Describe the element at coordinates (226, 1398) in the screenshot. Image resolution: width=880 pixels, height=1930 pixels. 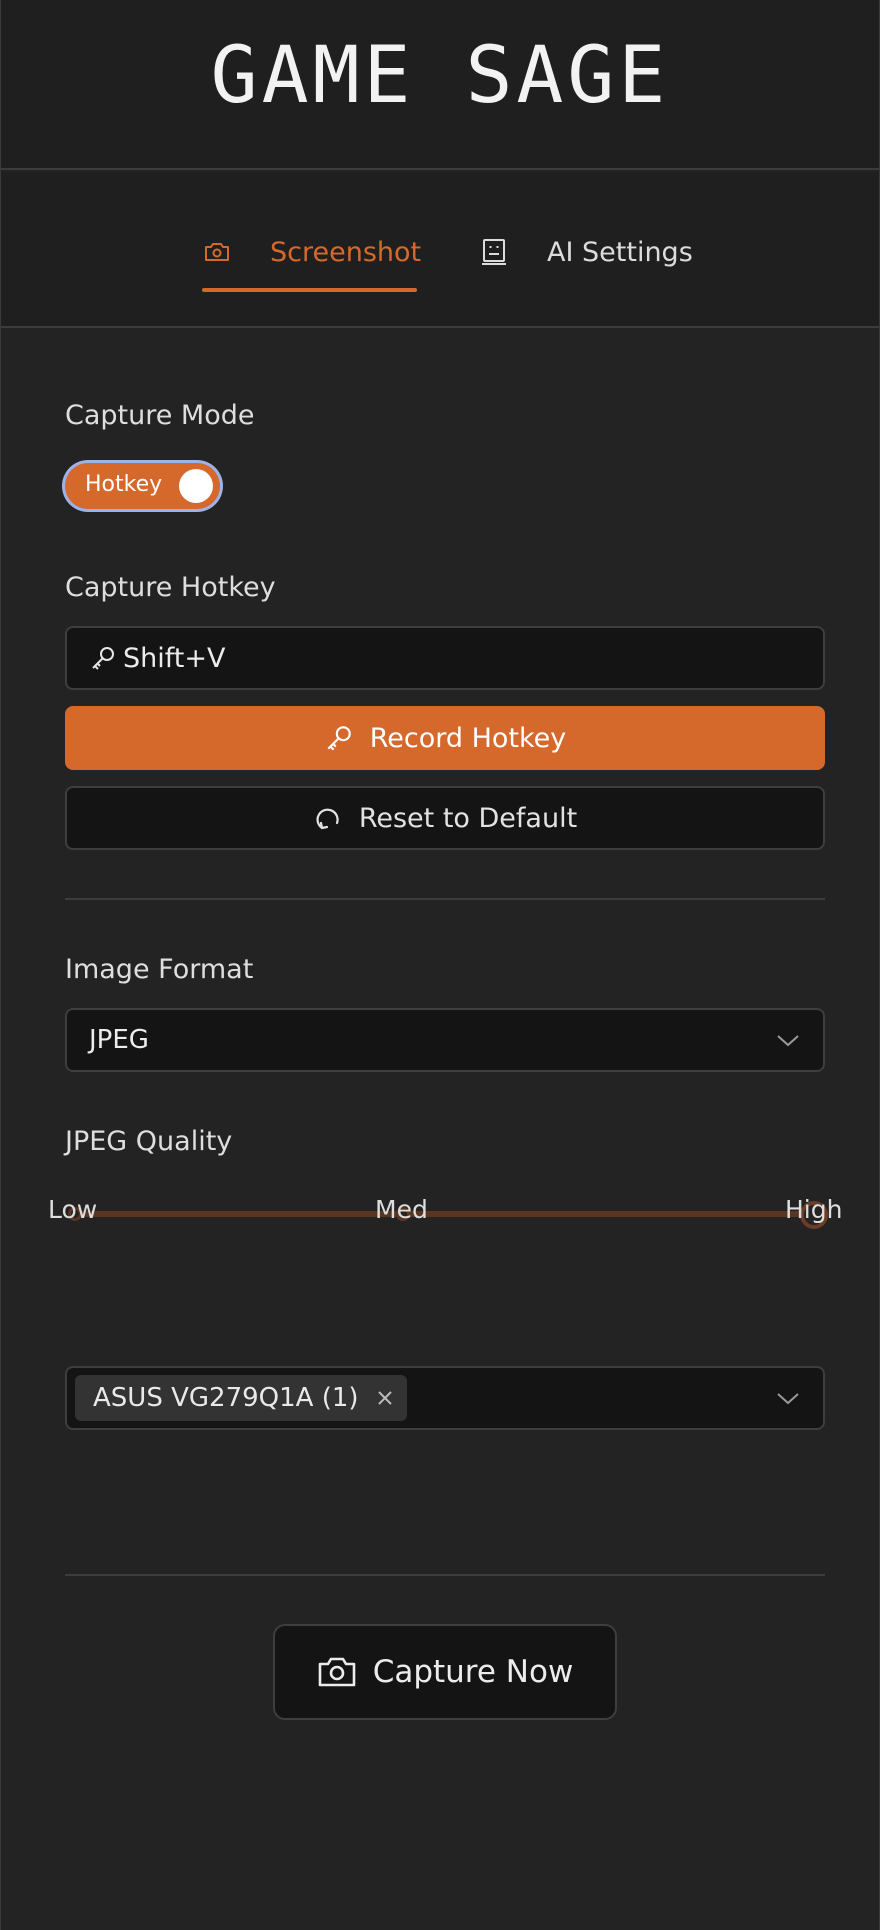
I see `monitor-chip-label: ASUS VG279Q1A (1)` at that location.